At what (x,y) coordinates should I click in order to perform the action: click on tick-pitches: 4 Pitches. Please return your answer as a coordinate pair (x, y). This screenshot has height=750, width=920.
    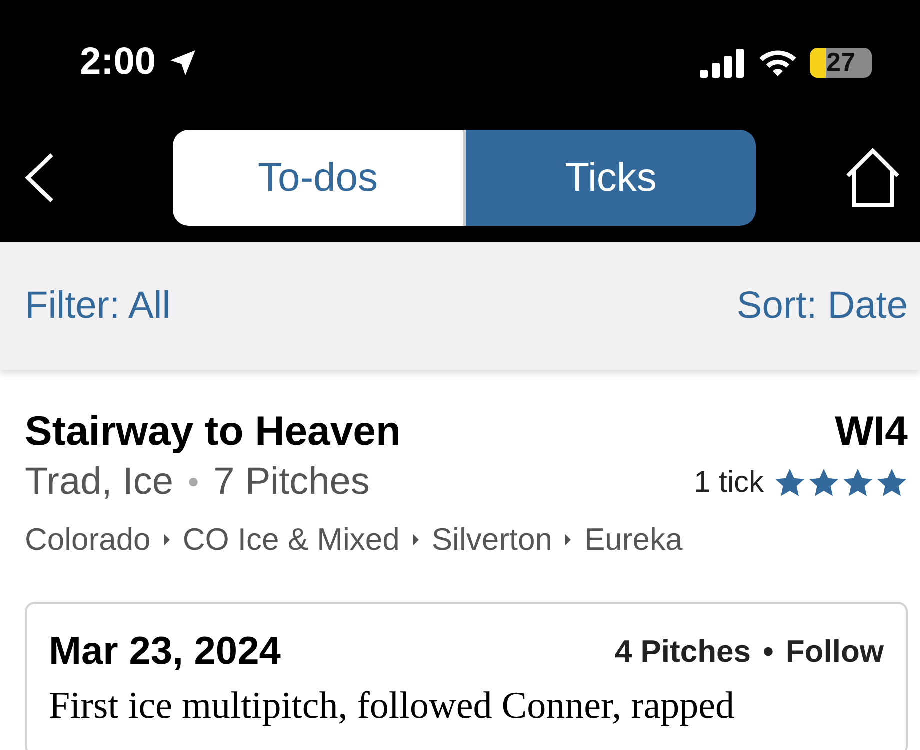
    Looking at the image, I should click on (682, 652).